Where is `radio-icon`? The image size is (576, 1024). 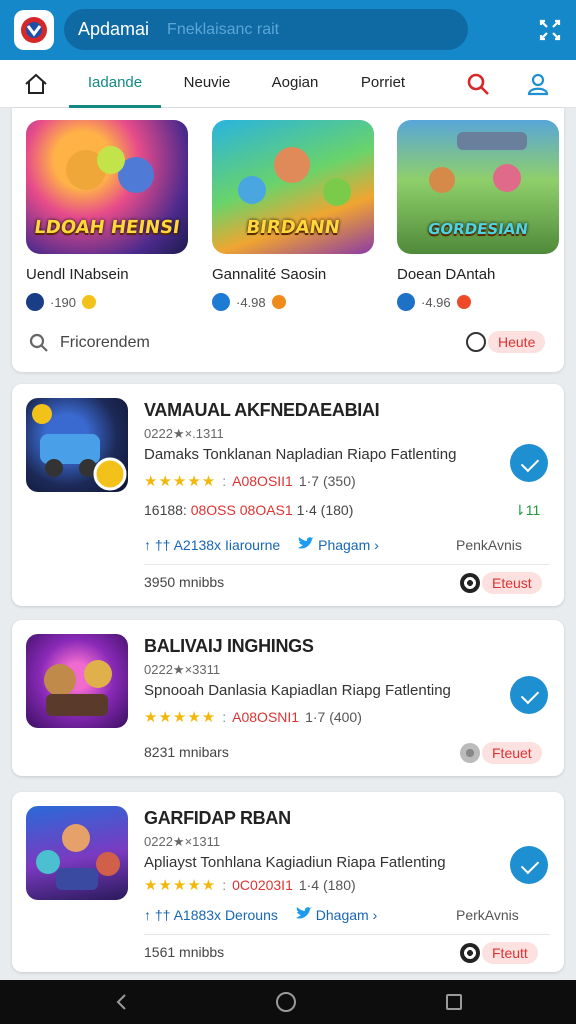 radio-icon is located at coordinates (476, 342).